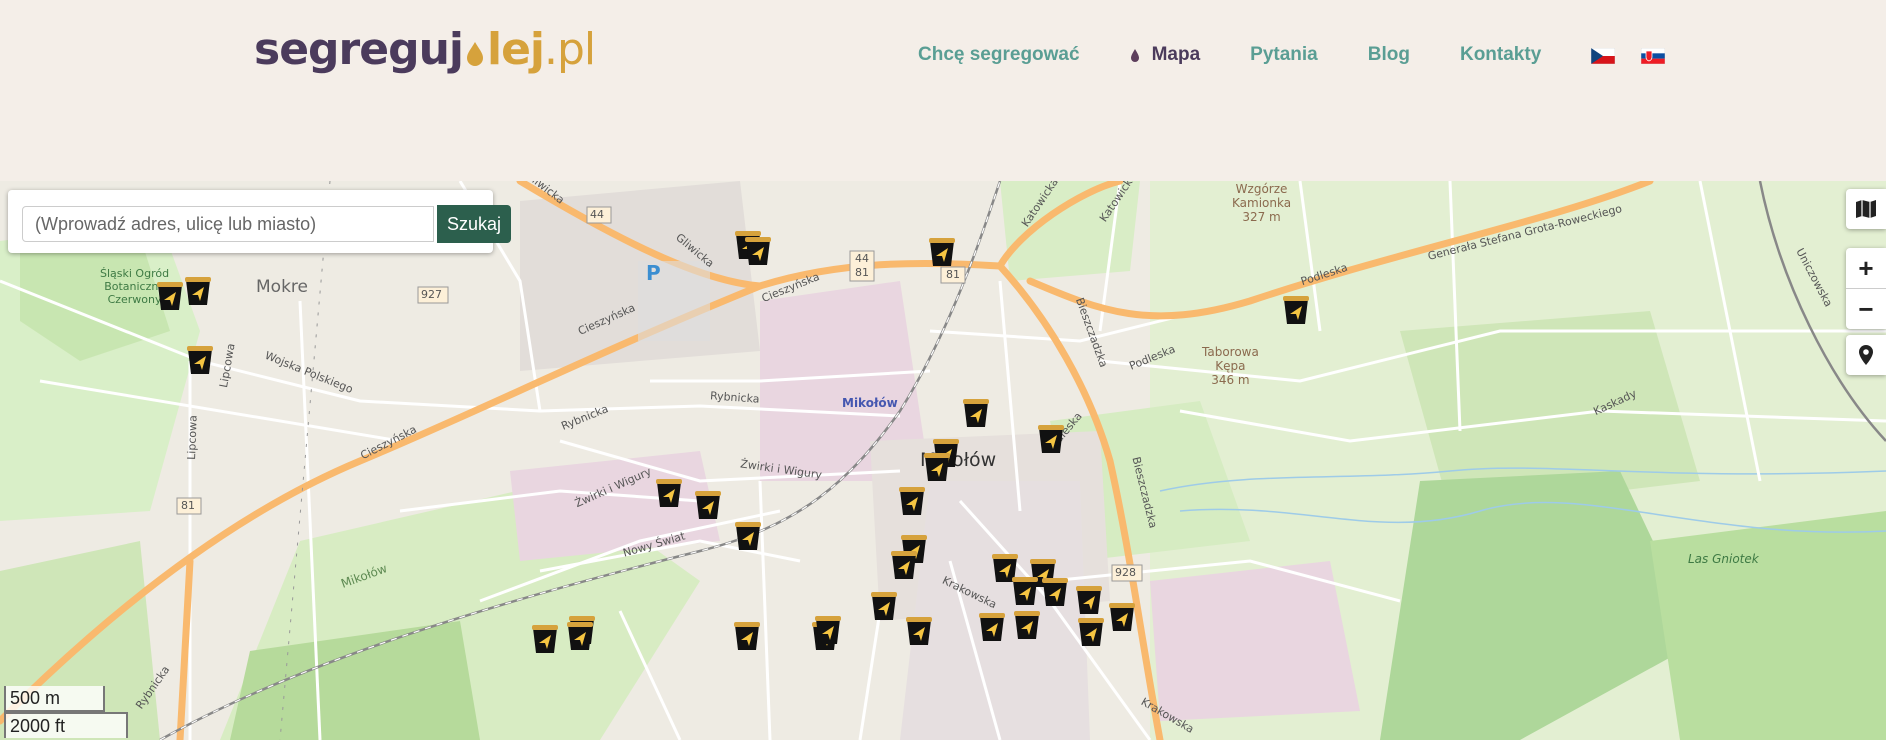  I want to click on logo-text-suffix: .pl, so click(570, 49).